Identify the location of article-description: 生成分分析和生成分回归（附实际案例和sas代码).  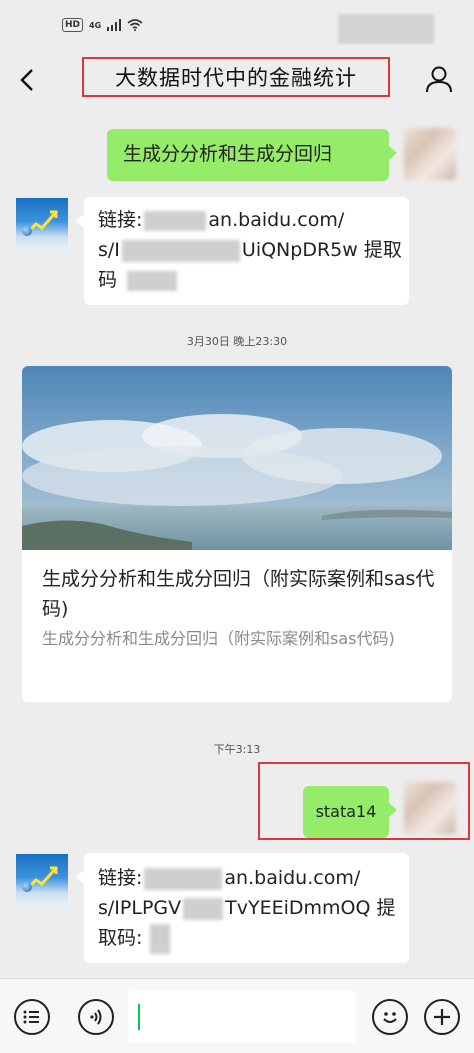
(218, 638).